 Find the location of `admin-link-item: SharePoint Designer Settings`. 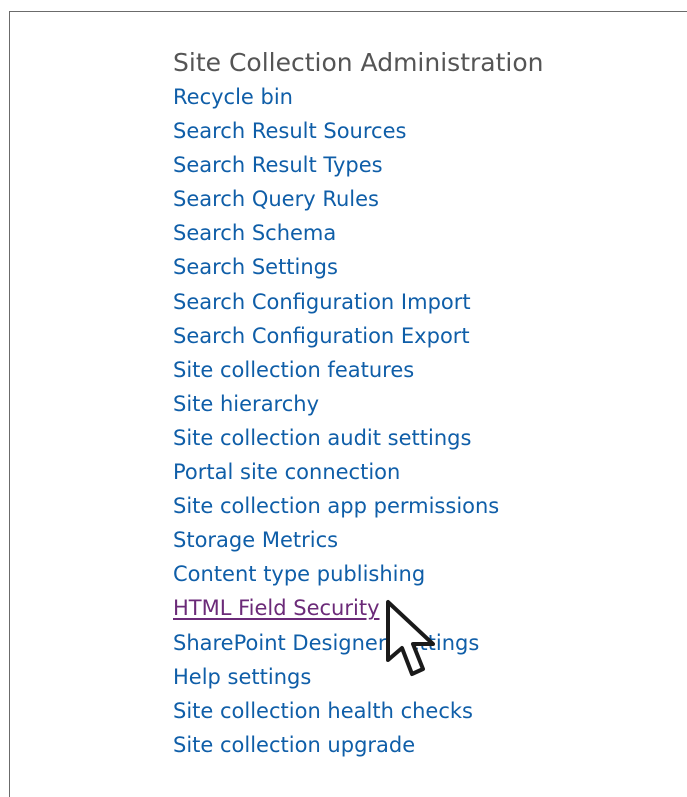

admin-link-item: SharePoint Designer Settings is located at coordinates (358, 643).